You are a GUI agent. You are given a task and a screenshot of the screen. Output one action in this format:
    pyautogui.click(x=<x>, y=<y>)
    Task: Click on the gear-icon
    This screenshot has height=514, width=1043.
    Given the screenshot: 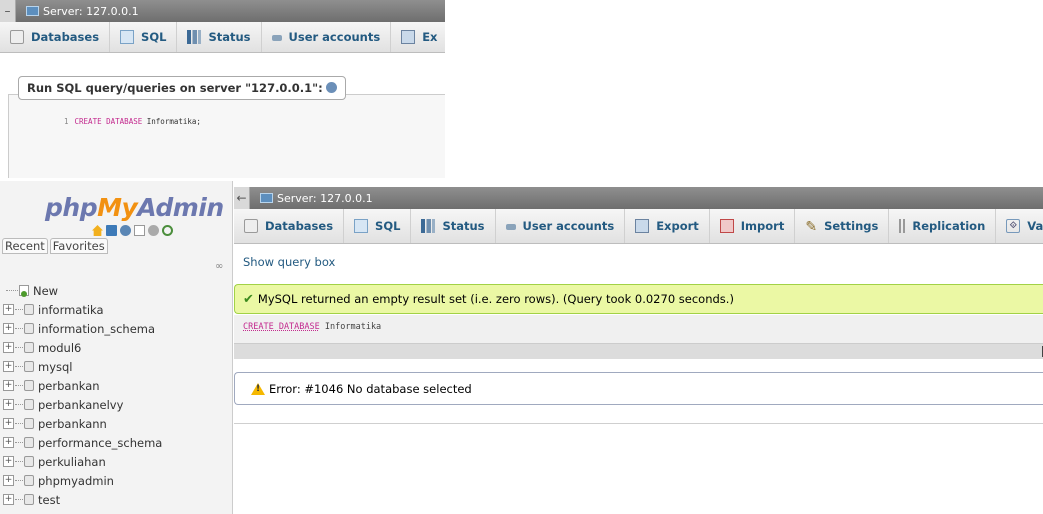 What is the action you would take?
    pyautogui.click(x=153, y=230)
    